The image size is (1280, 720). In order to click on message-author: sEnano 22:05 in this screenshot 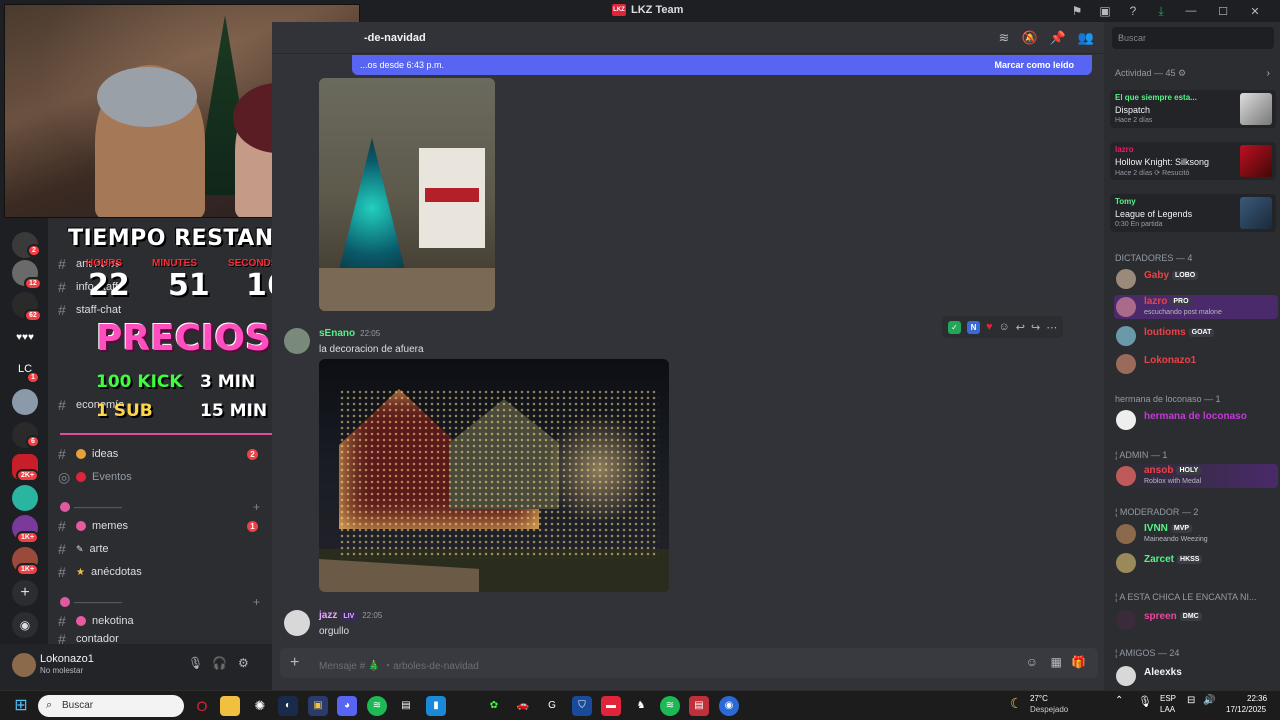, I will do `click(349, 333)`.